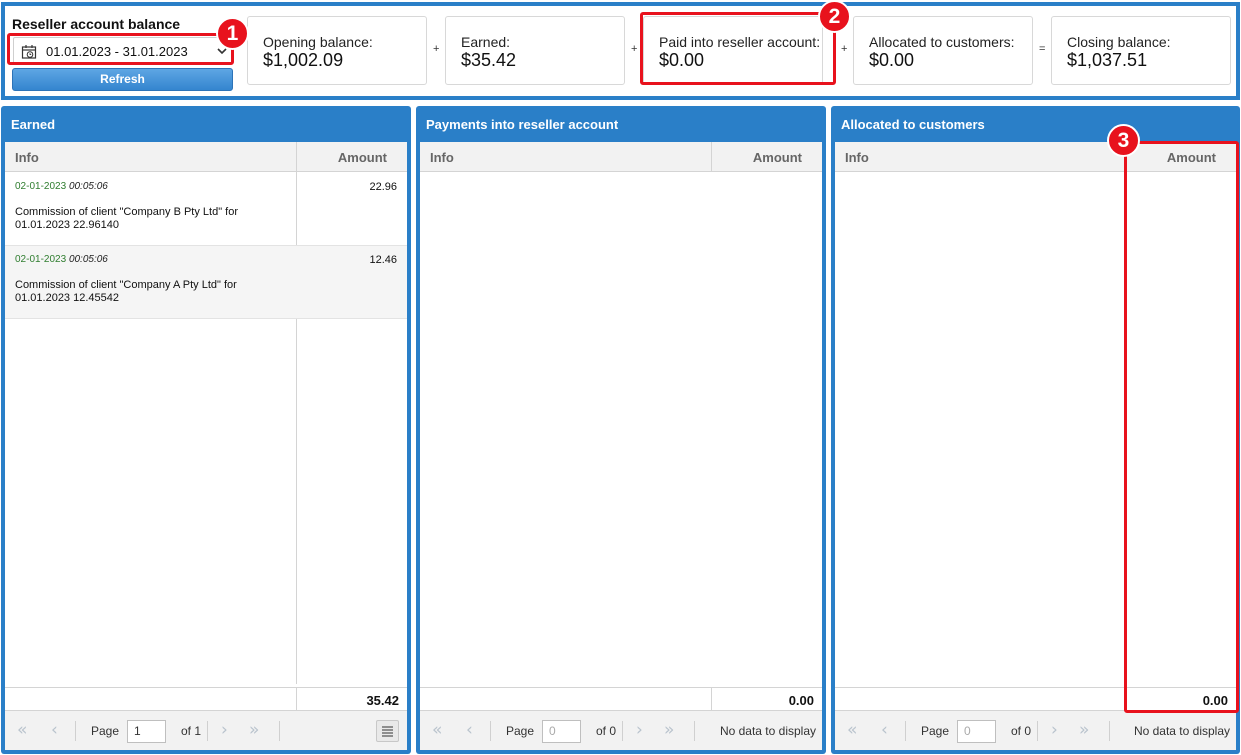  Describe the element at coordinates (621, 699) in the screenshot. I see `total-row: 0.00` at that location.